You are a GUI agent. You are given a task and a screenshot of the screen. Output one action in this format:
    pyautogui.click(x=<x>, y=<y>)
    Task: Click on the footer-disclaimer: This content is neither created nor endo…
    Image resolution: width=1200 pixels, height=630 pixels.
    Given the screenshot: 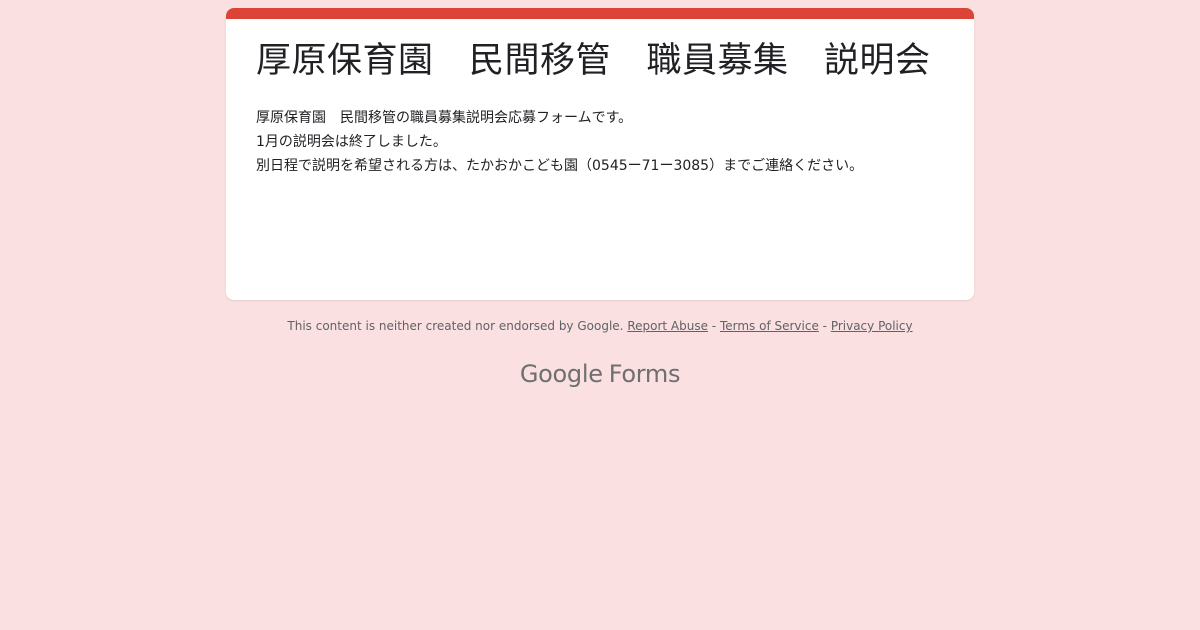 What is the action you would take?
    pyautogui.click(x=455, y=326)
    